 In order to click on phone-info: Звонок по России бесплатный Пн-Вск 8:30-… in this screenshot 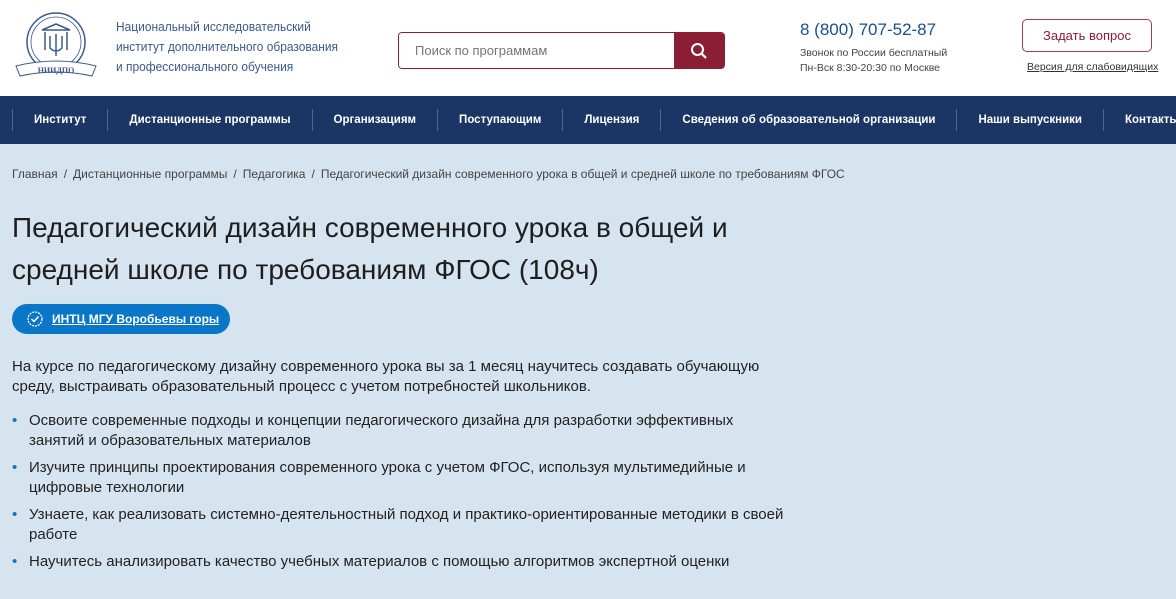, I will do `click(873, 61)`.